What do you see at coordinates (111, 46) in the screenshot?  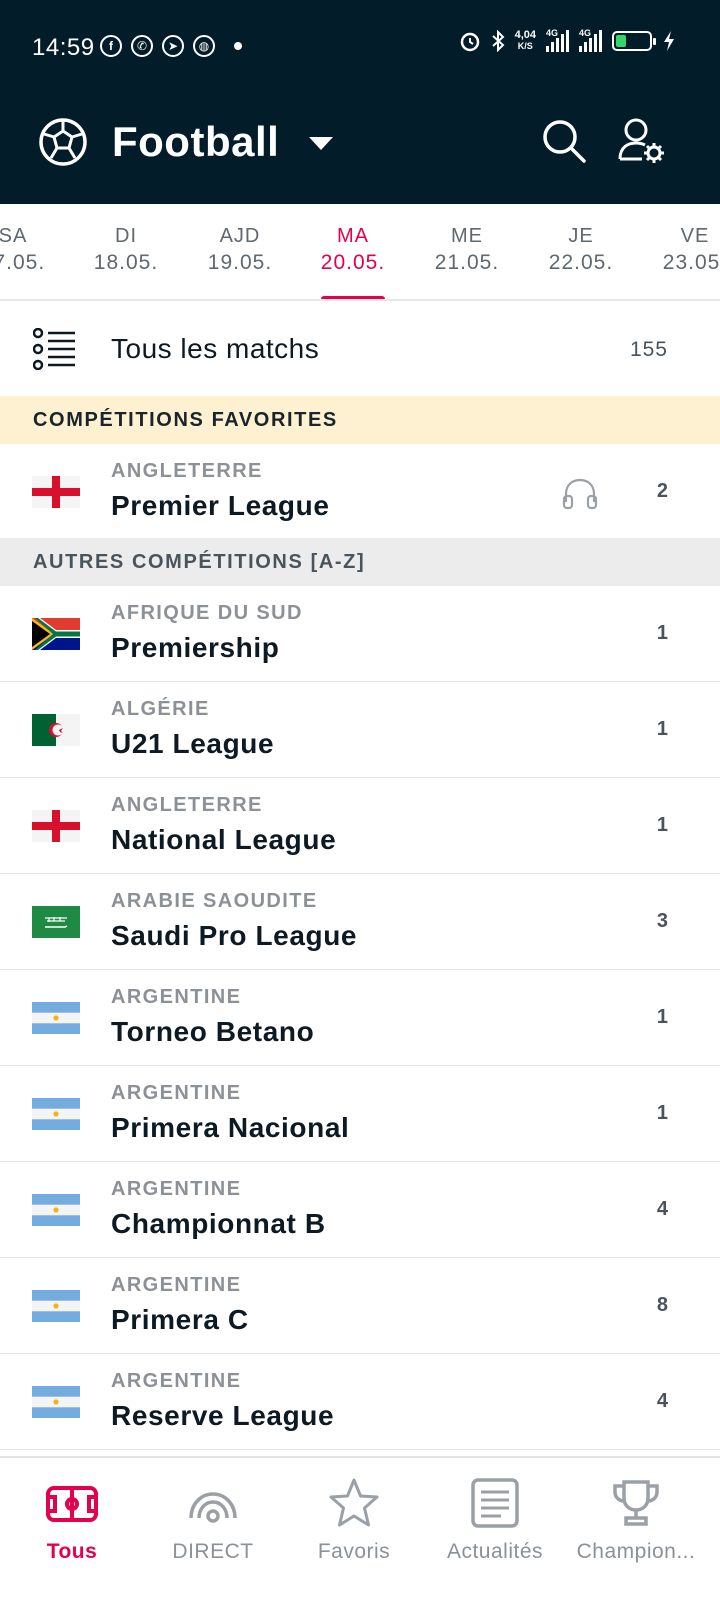 I see `facebook-icon: f` at bounding box center [111, 46].